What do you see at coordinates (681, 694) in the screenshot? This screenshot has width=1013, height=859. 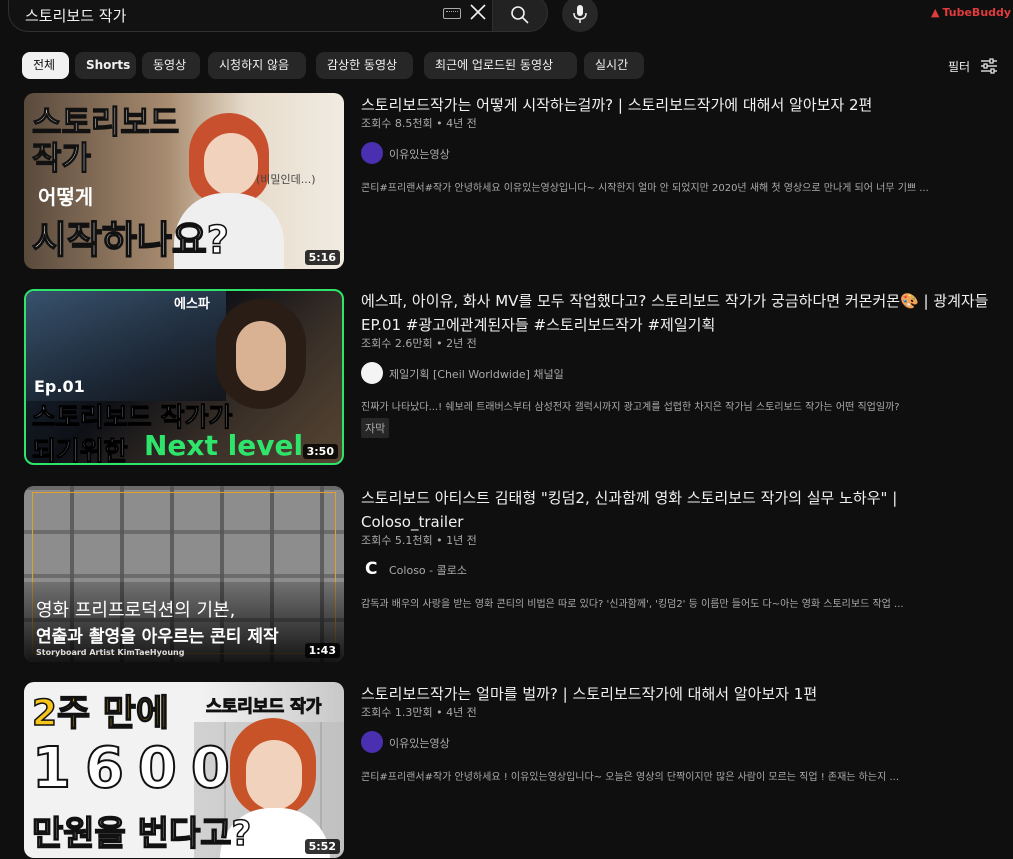 I see `video-title: 스토리보드작가는 얼마를 벌까? | 스토리보드작가에 대해서 알아보자 1편` at bounding box center [681, 694].